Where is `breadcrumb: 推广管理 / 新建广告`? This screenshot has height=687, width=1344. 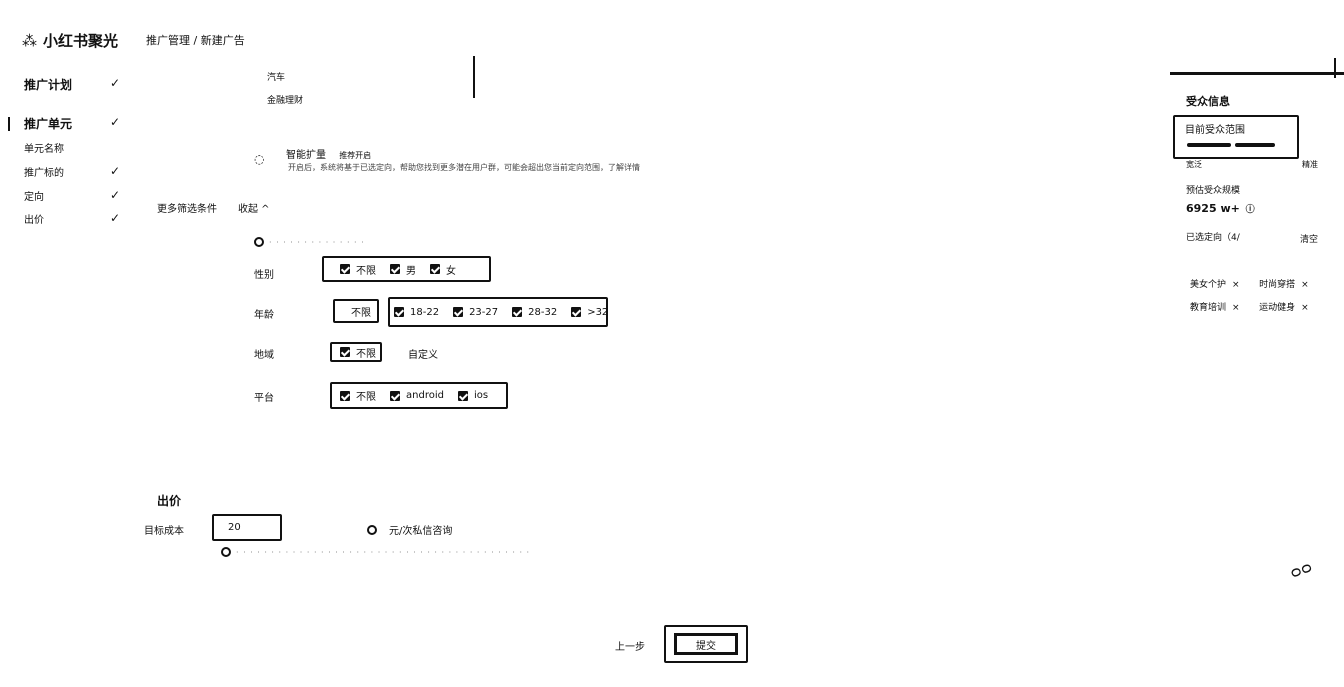 breadcrumb: 推广管理 / 新建广告 is located at coordinates (195, 40).